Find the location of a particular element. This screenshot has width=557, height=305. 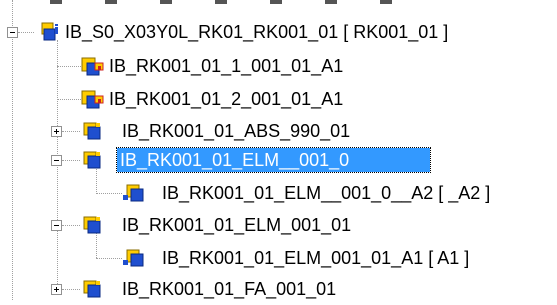

group-cube-icon is located at coordinates (48, 32).